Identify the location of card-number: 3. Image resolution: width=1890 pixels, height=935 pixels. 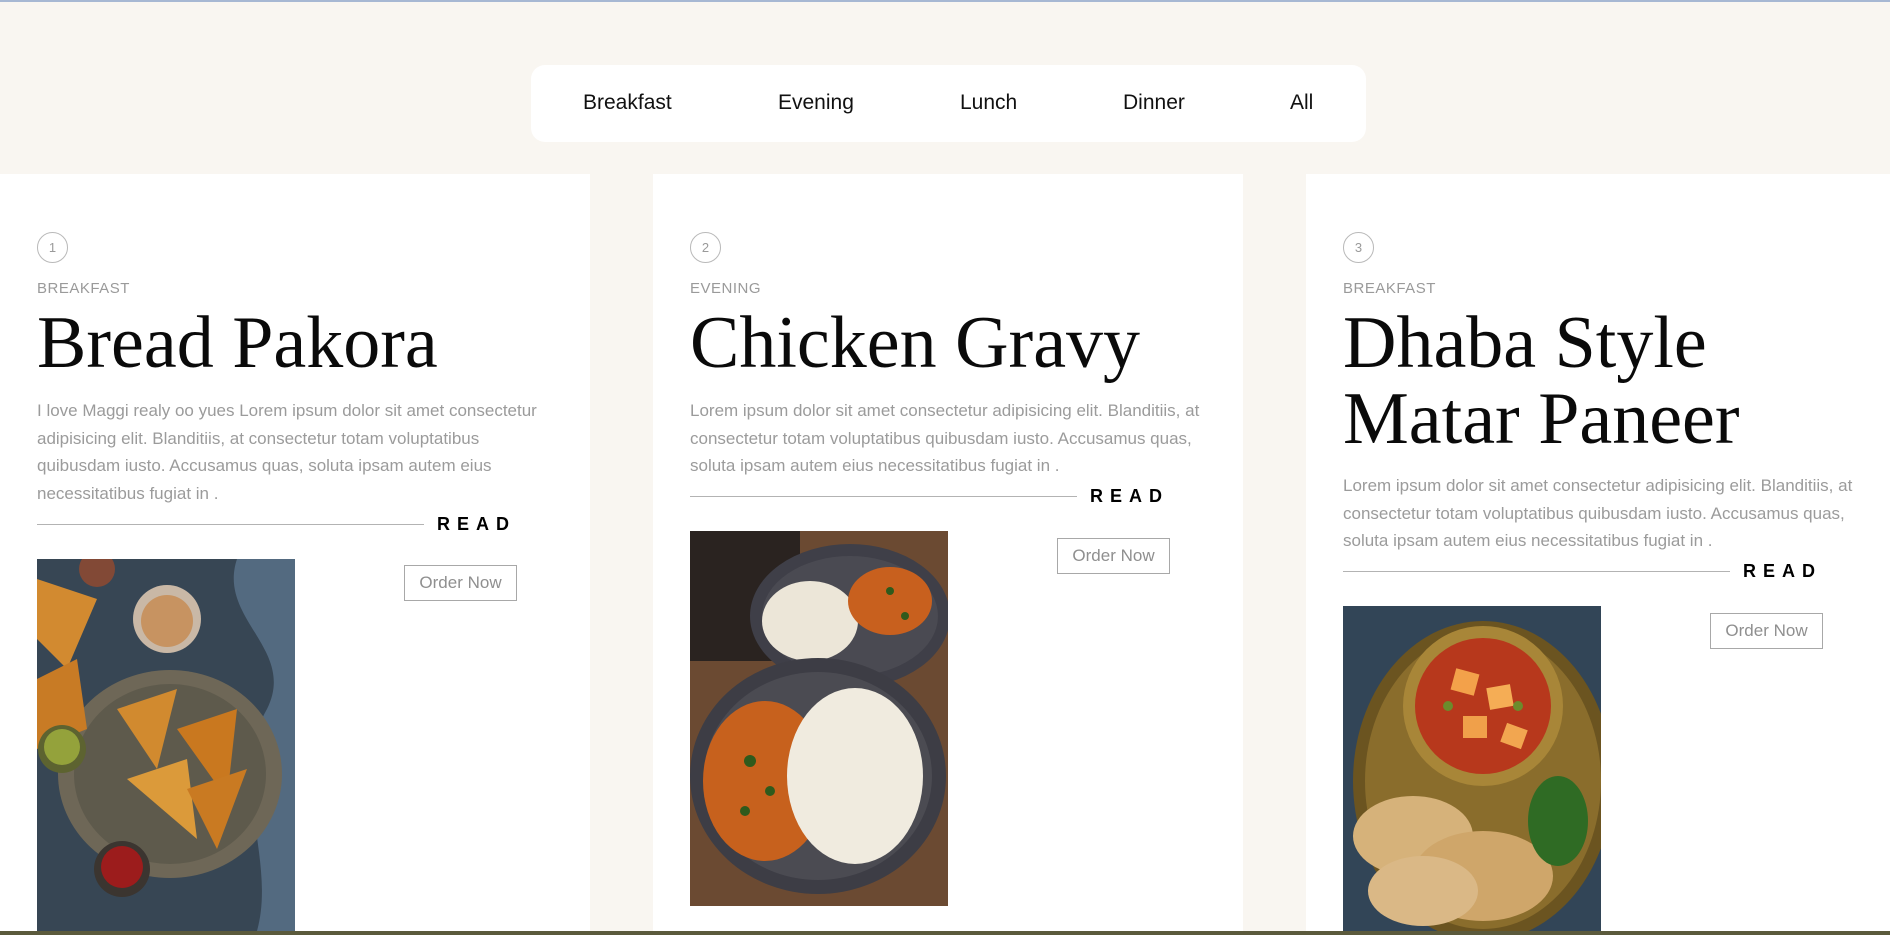
(1358, 247).